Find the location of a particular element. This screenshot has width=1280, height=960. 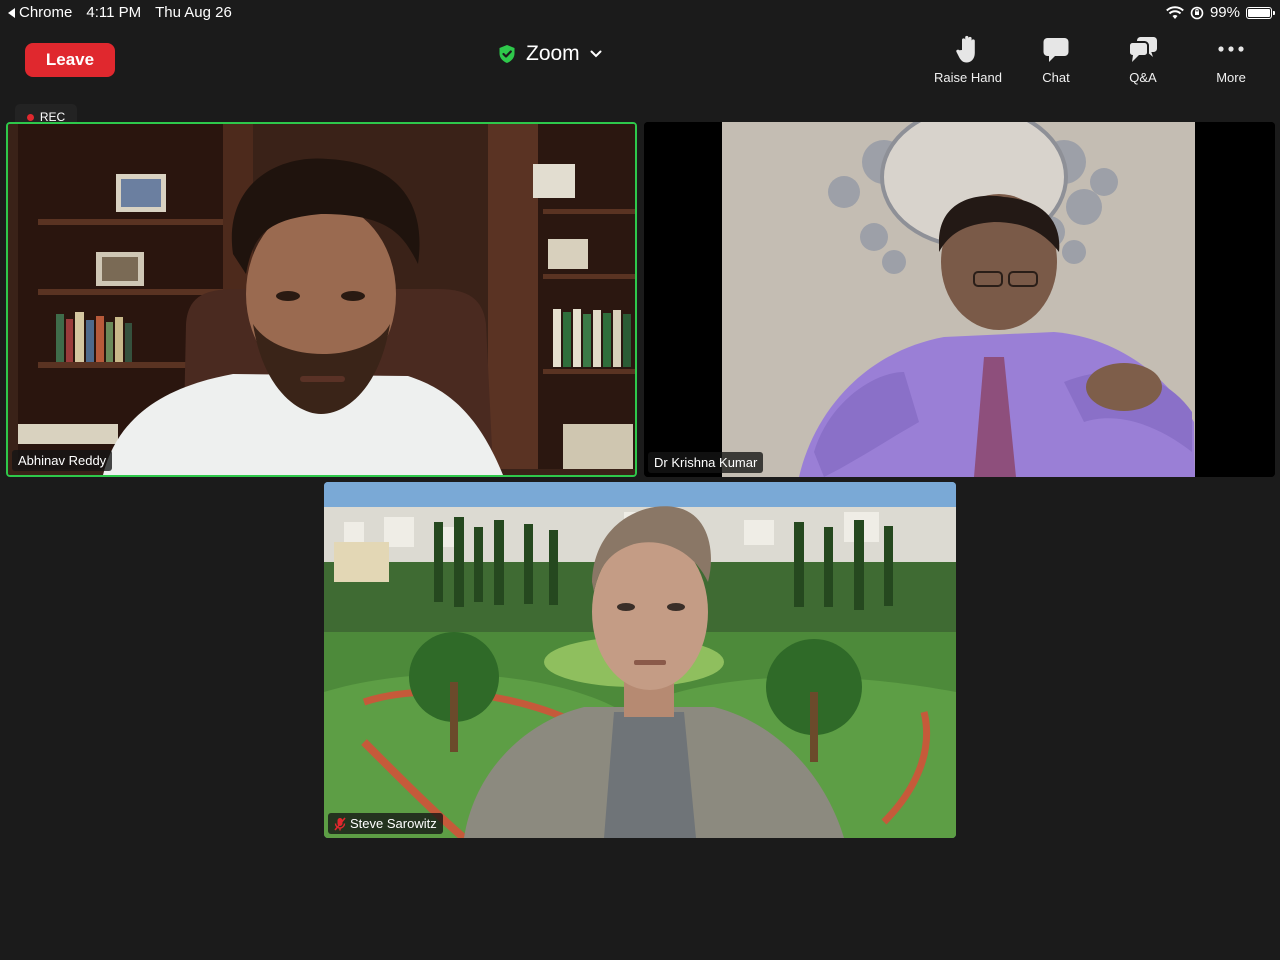

back-arrow-icon is located at coordinates (11, 12).